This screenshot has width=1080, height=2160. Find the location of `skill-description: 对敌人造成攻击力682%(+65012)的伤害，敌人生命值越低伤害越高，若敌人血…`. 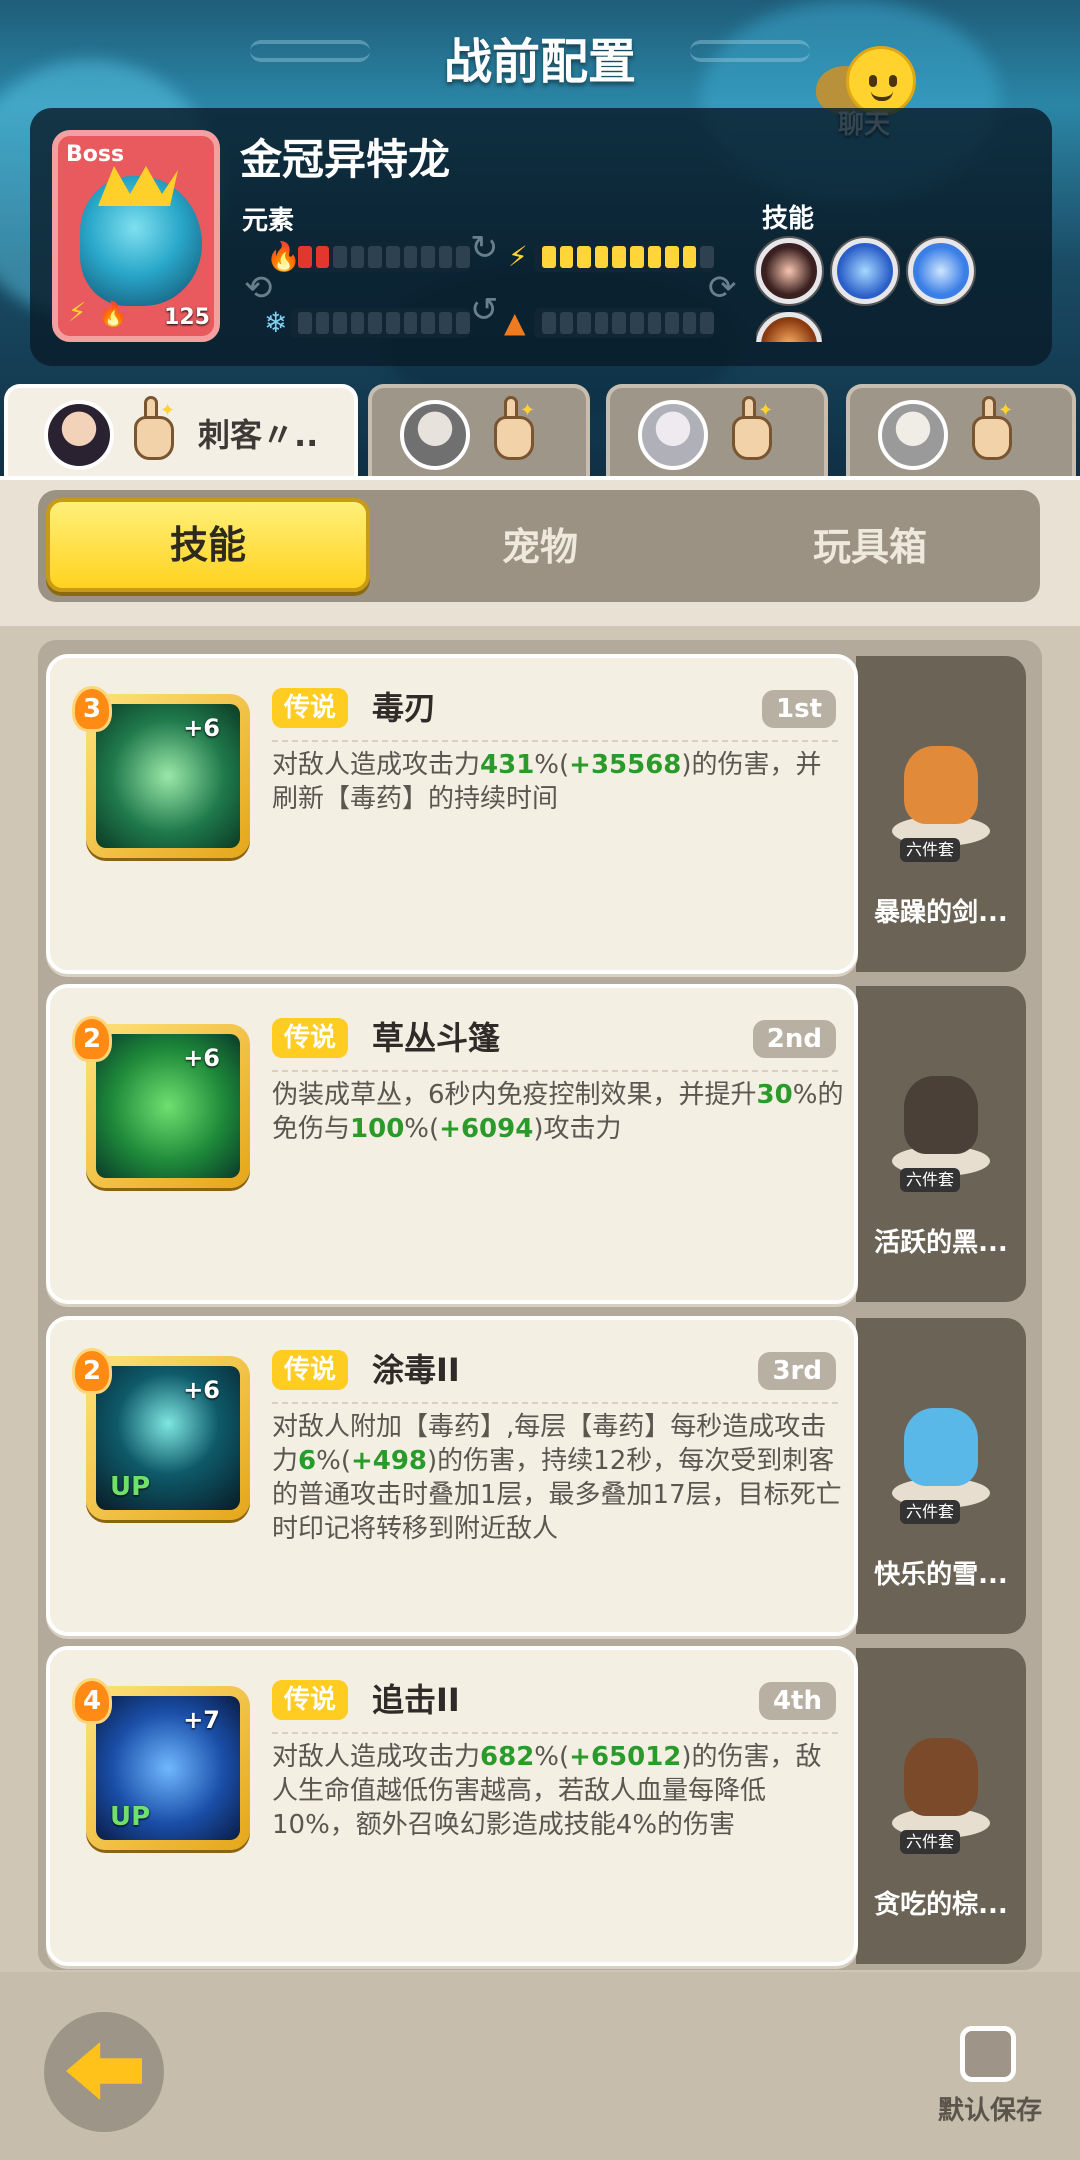

skill-description: 对敌人造成攻击力682%(+65012)的伤害，敌人生命值越低伤害越高，若敌人血… is located at coordinates (558, 1791).